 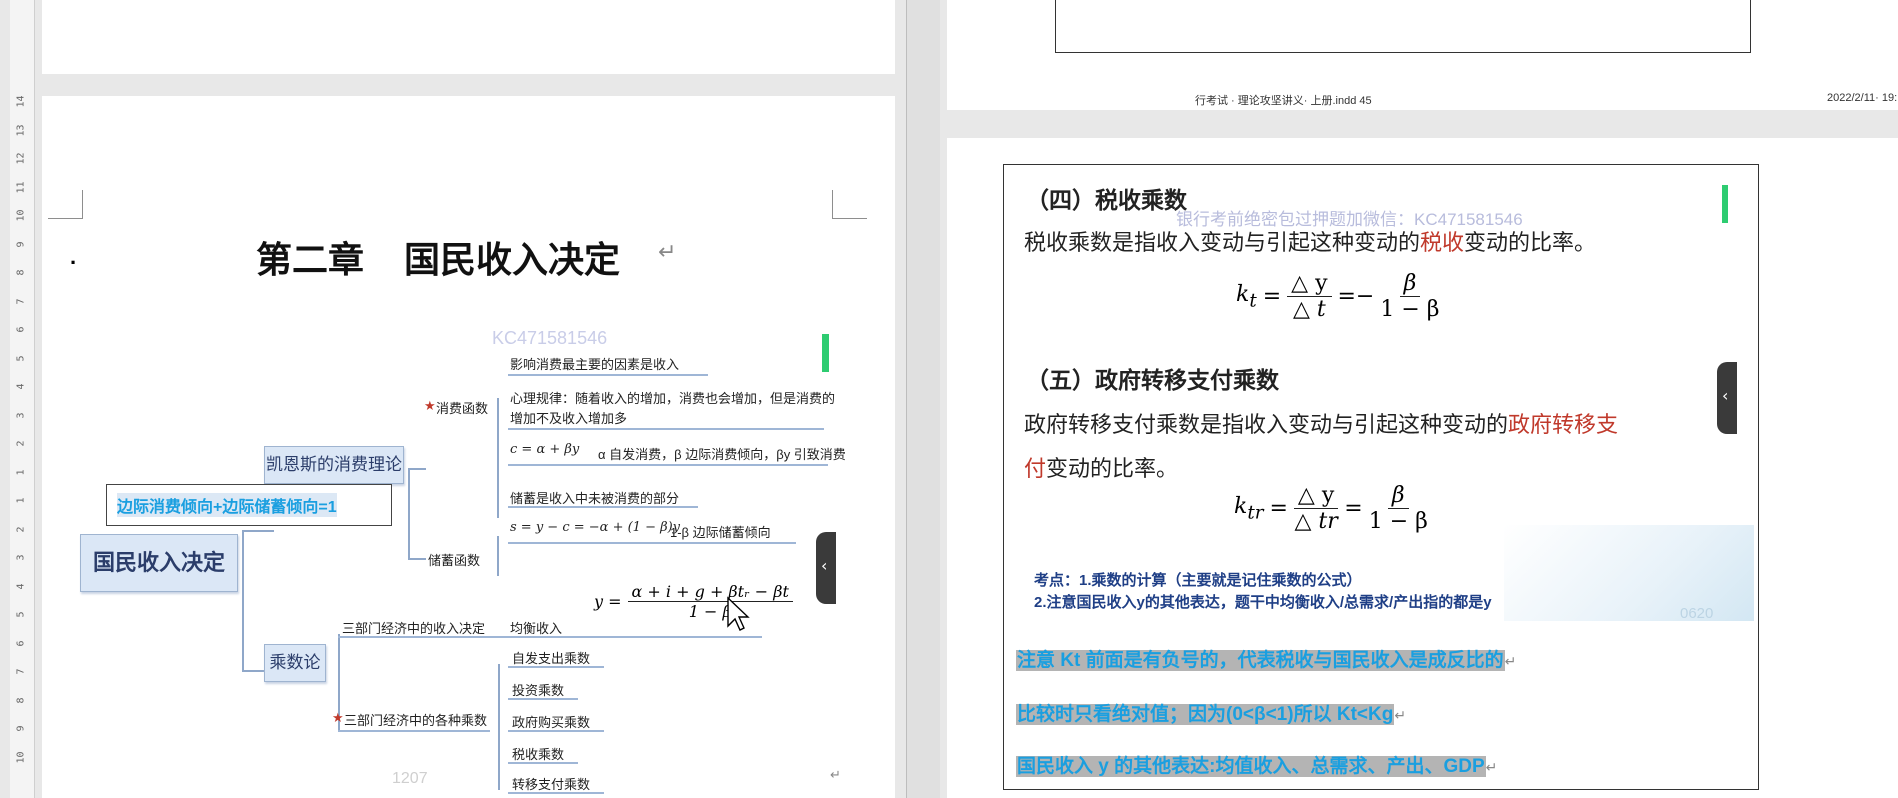 What do you see at coordinates (1629, 573) in the screenshot?
I see `decorative-swirl` at bounding box center [1629, 573].